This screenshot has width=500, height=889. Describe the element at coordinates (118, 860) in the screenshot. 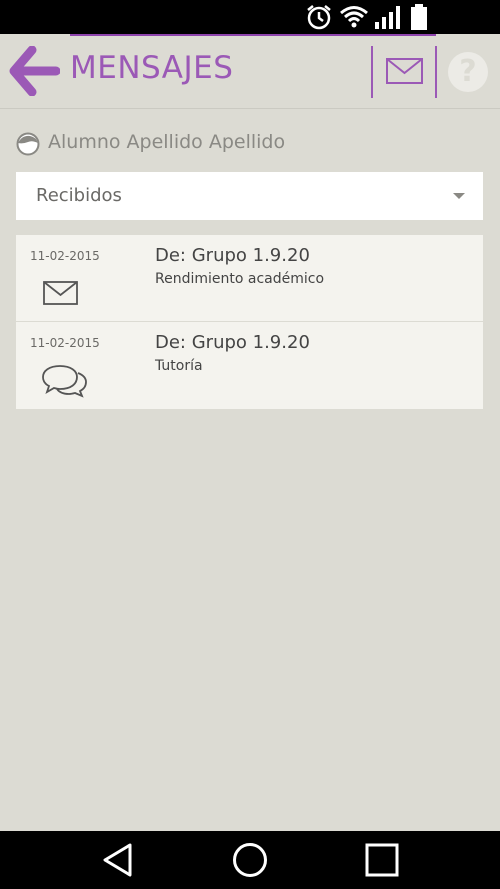

I see `back-nav-icon` at that location.